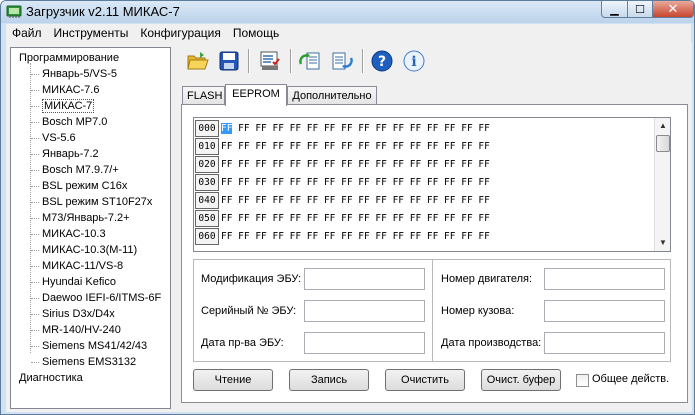 This screenshot has width=695, height=415. I want to click on clear-buffer-button: Очист. буфер, so click(521, 380).